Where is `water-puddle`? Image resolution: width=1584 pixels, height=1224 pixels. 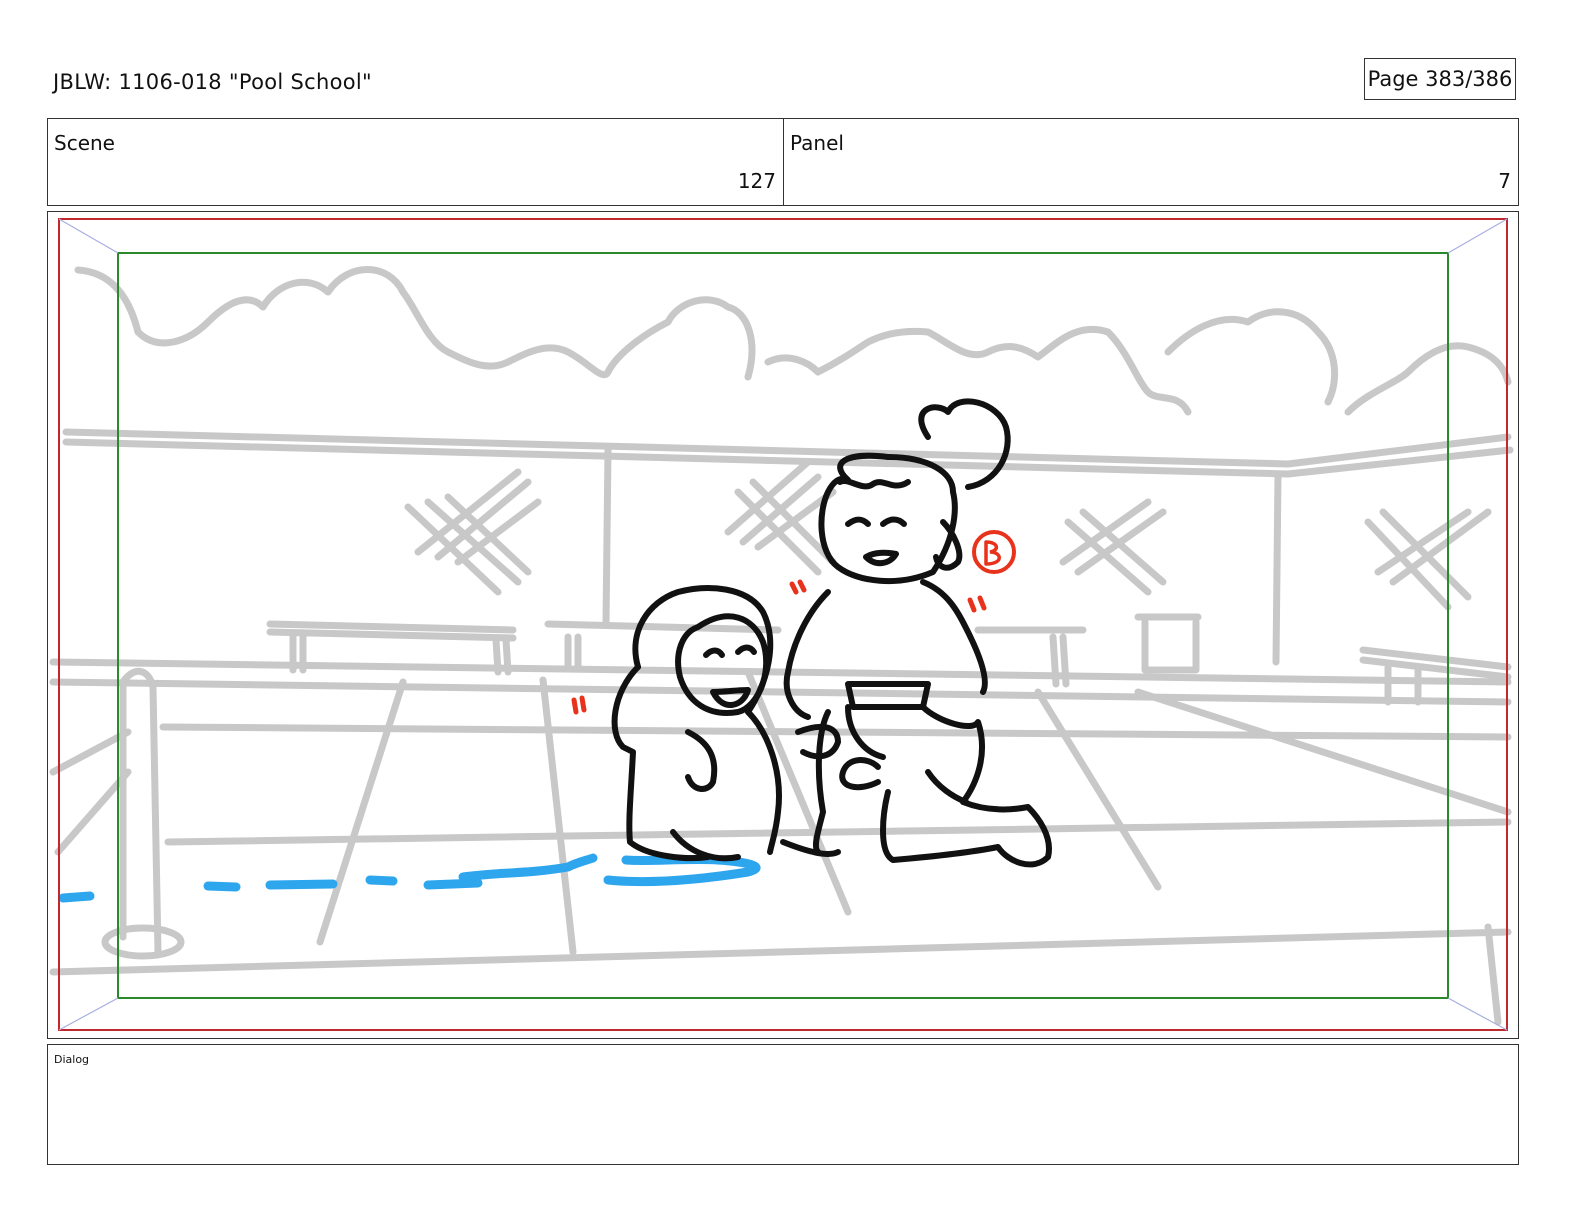
water-puddle is located at coordinates (409, 878).